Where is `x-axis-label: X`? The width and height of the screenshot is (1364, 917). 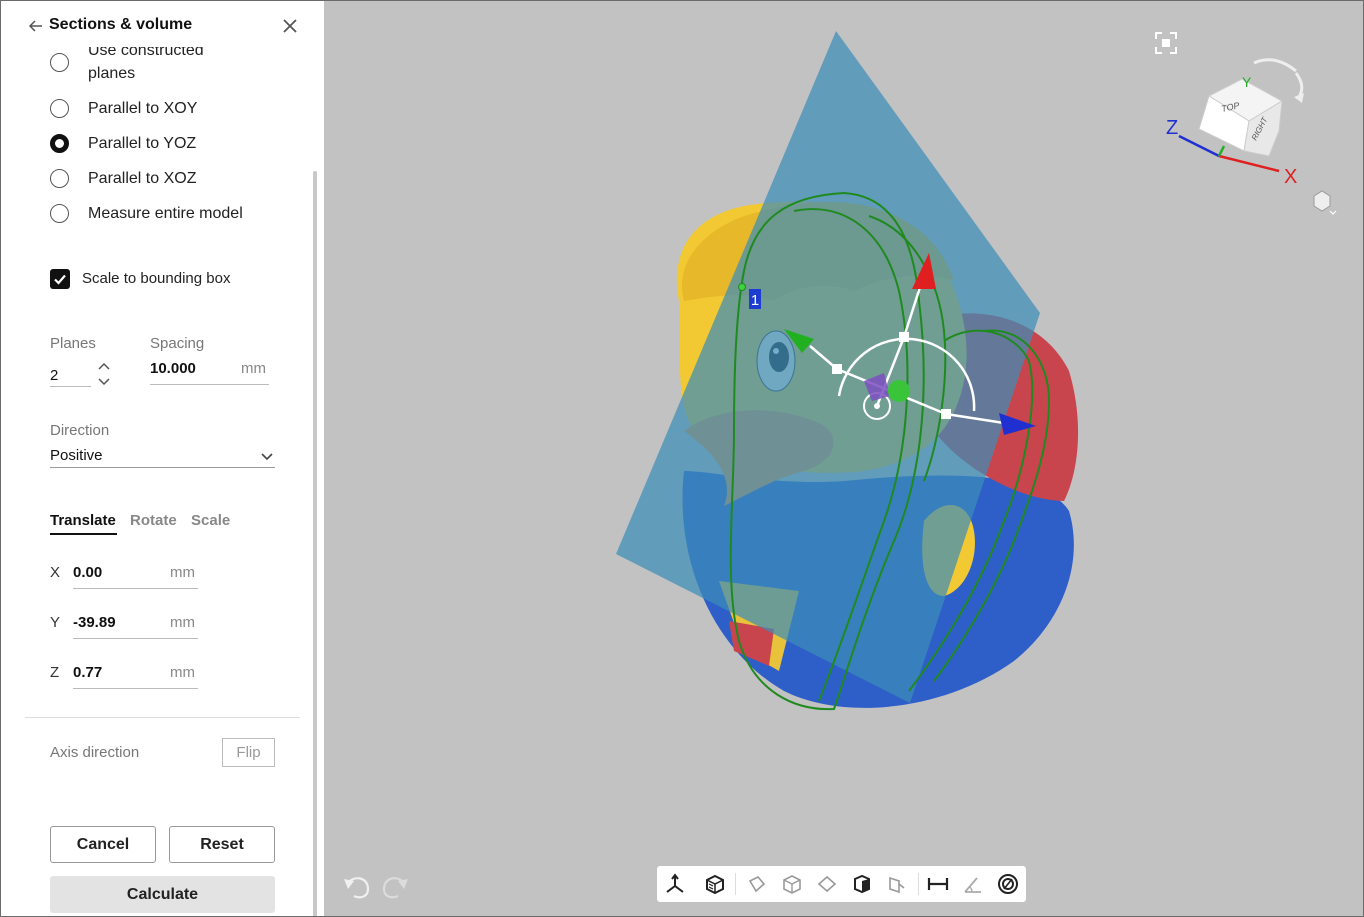 x-axis-label: X is located at coordinates (1290, 177).